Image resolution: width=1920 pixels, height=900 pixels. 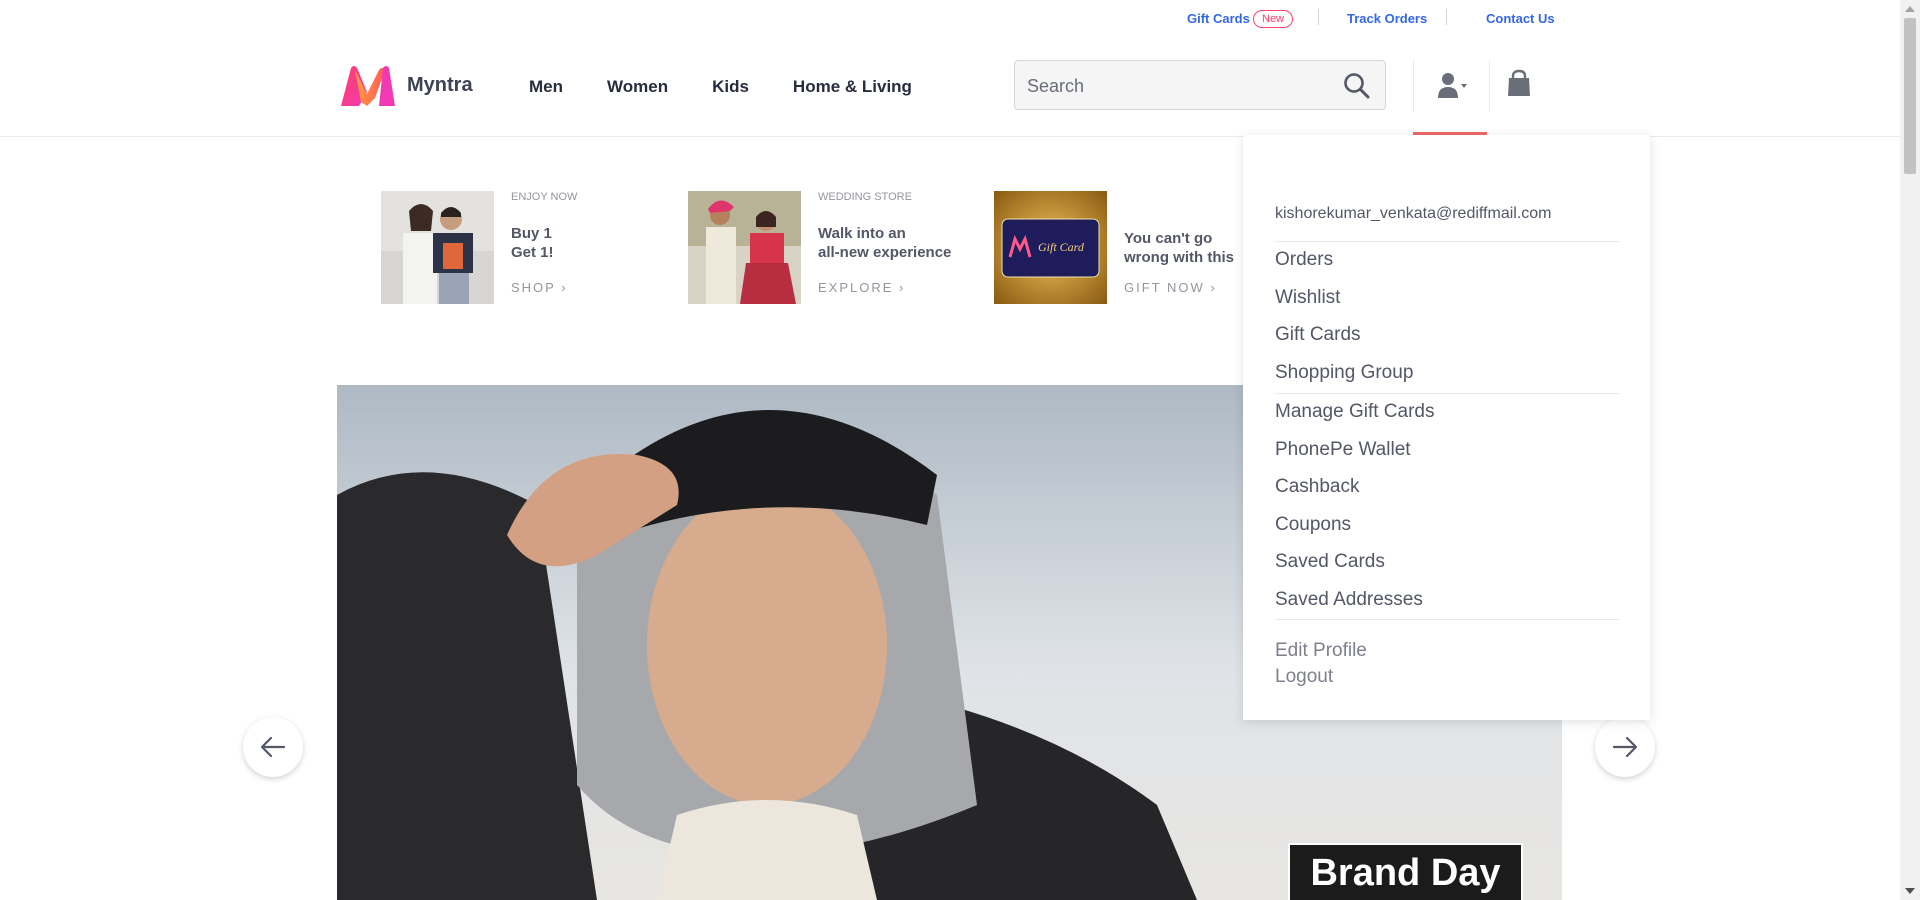 I want to click on promo-title-line: all-new experience, so click(x=885, y=252).